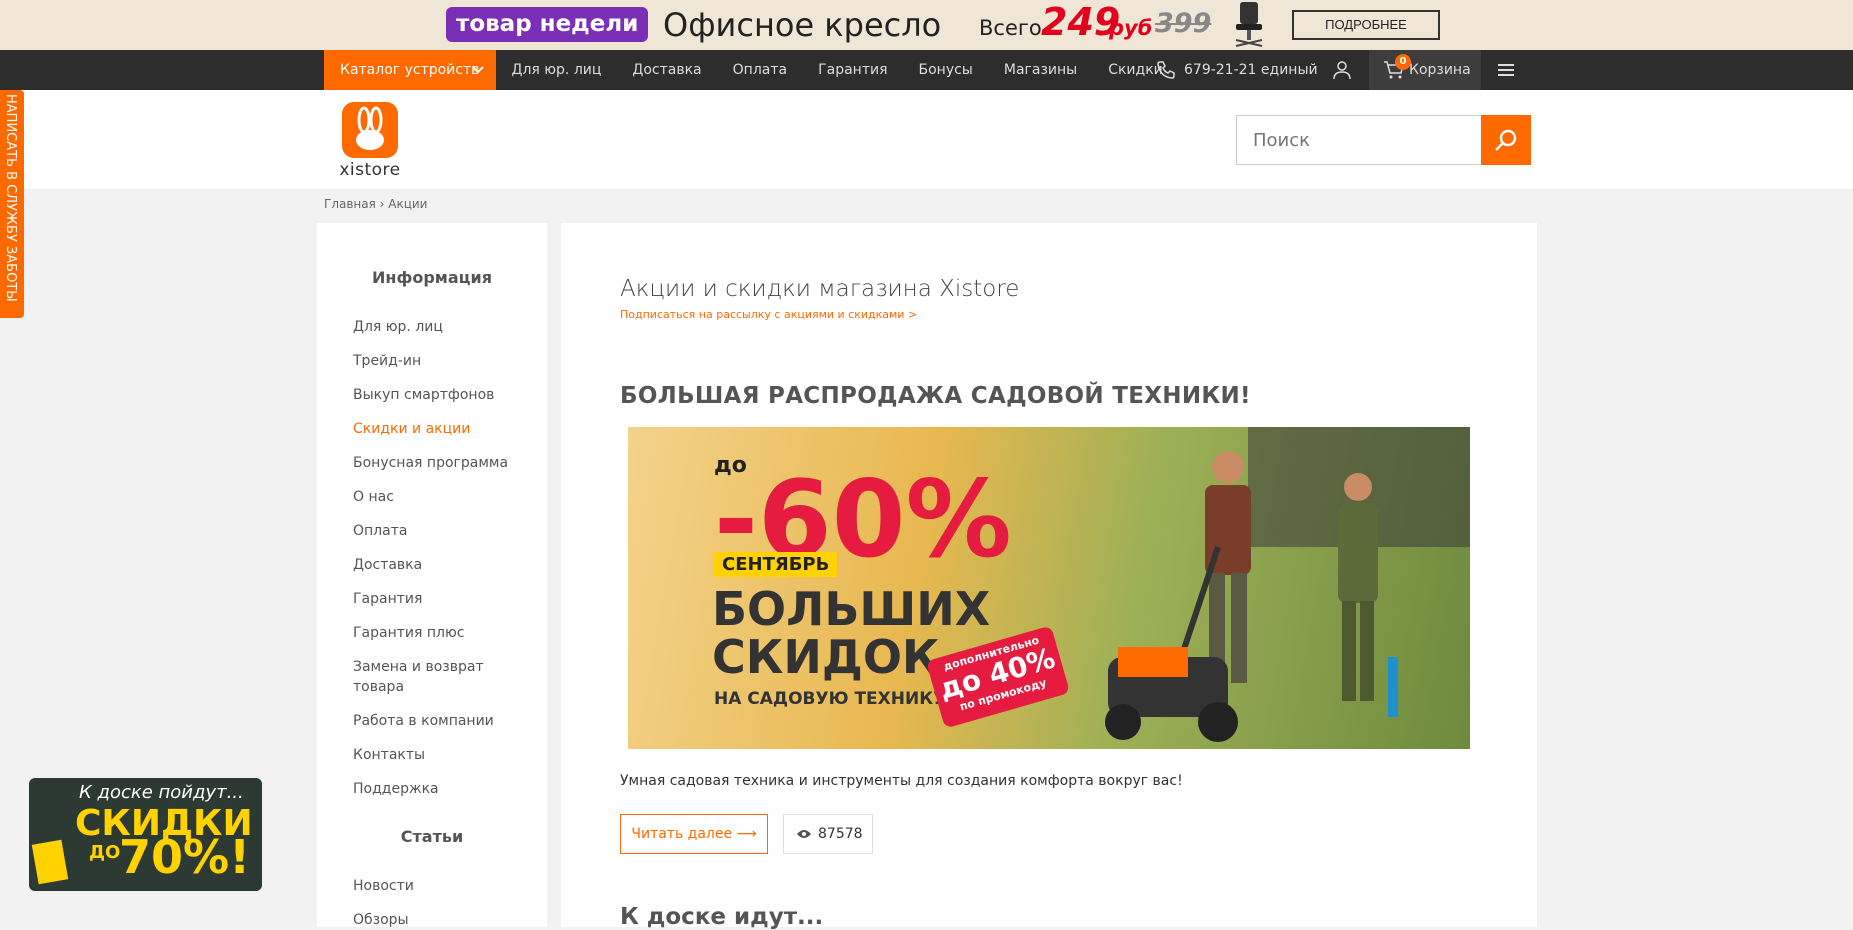  Describe the element at coordinates (1183, 23) in the screenshot. I see `promo-old-price: 399` at that location.